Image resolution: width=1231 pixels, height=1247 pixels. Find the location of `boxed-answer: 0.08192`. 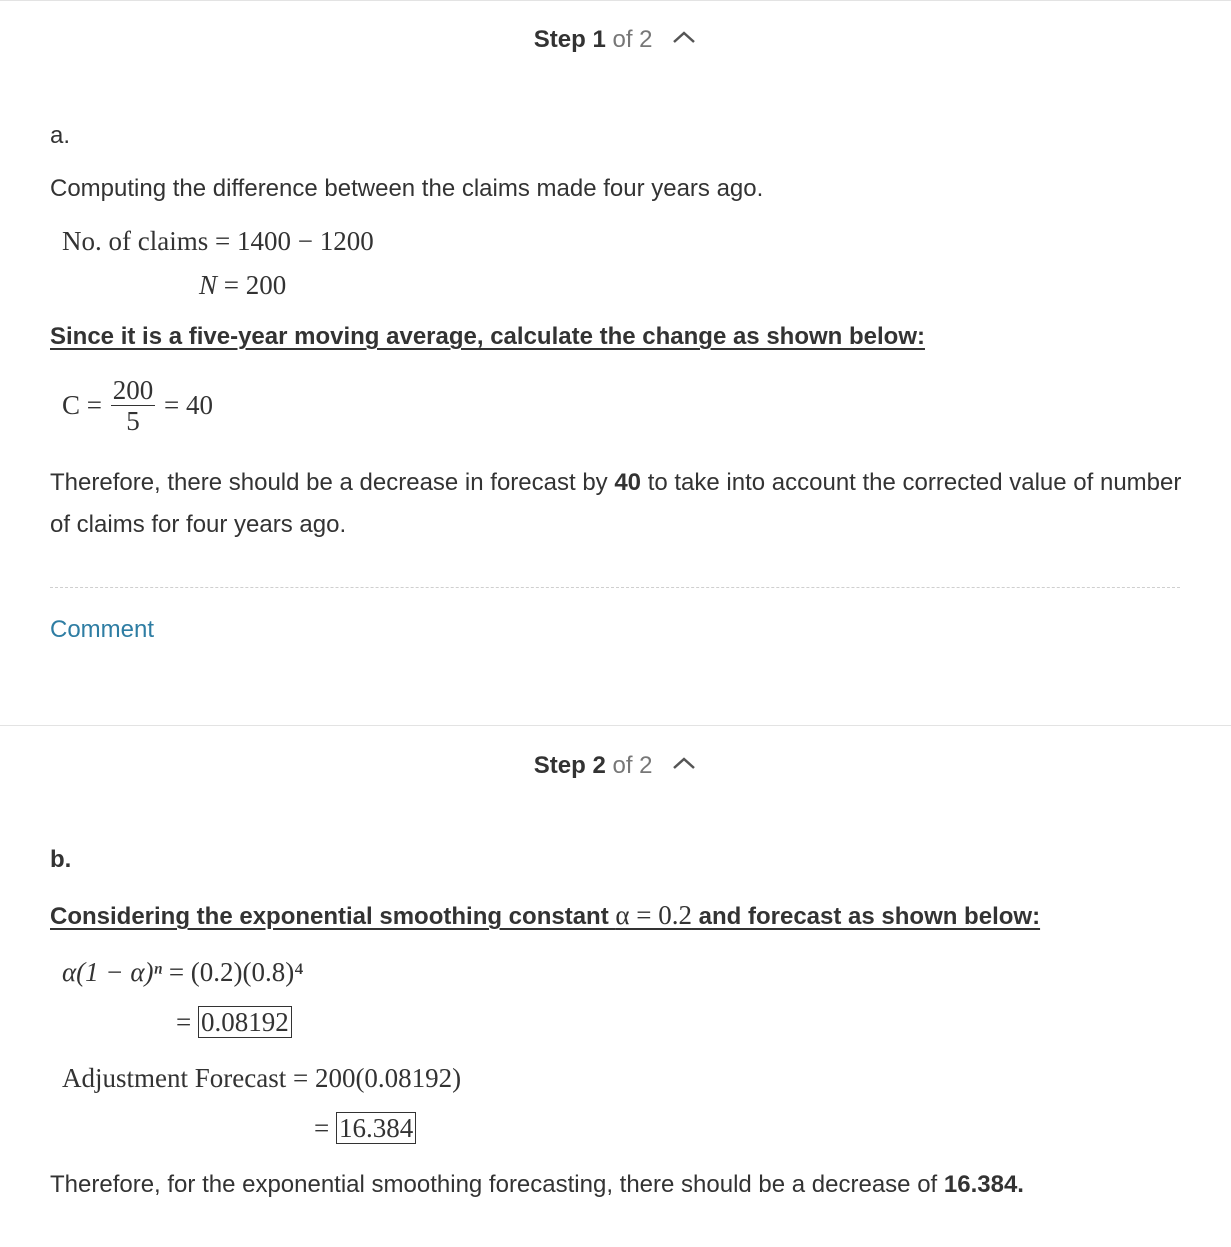

boxed-answer: 0.08192 is located at coordinates (244, 1022).